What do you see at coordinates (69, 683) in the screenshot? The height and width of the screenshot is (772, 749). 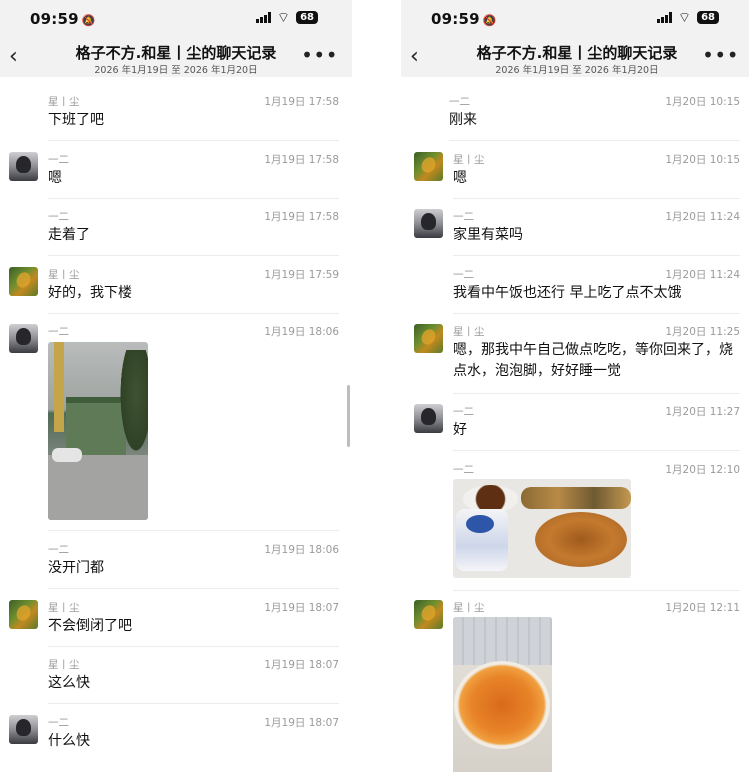 I see `message-text: 这么快` at bounding box center [69, 683].